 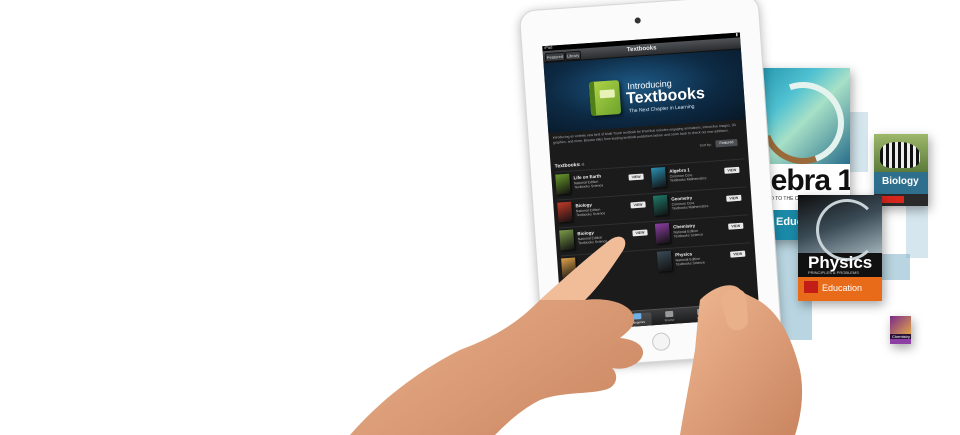 I want to click on index-finger-shape, so click(x=583, y=268).